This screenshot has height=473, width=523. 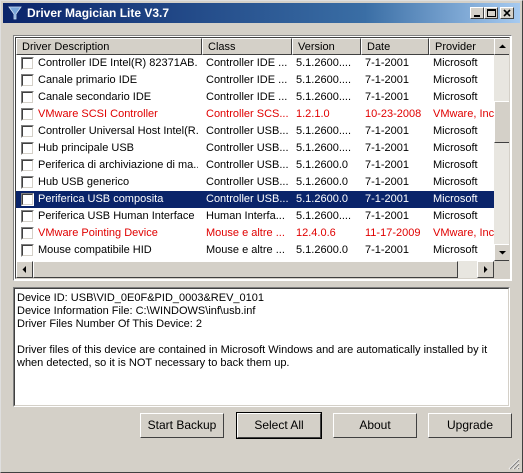 I want to click on horizontal-scrollbar, so click(x=255, y=269).